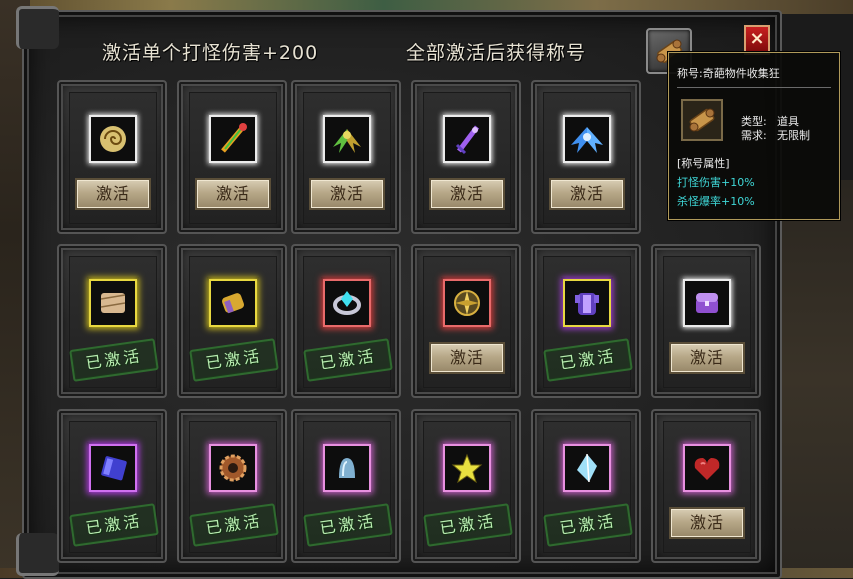  I want to click on gold-gauntlet-icon, so click(233, 303).